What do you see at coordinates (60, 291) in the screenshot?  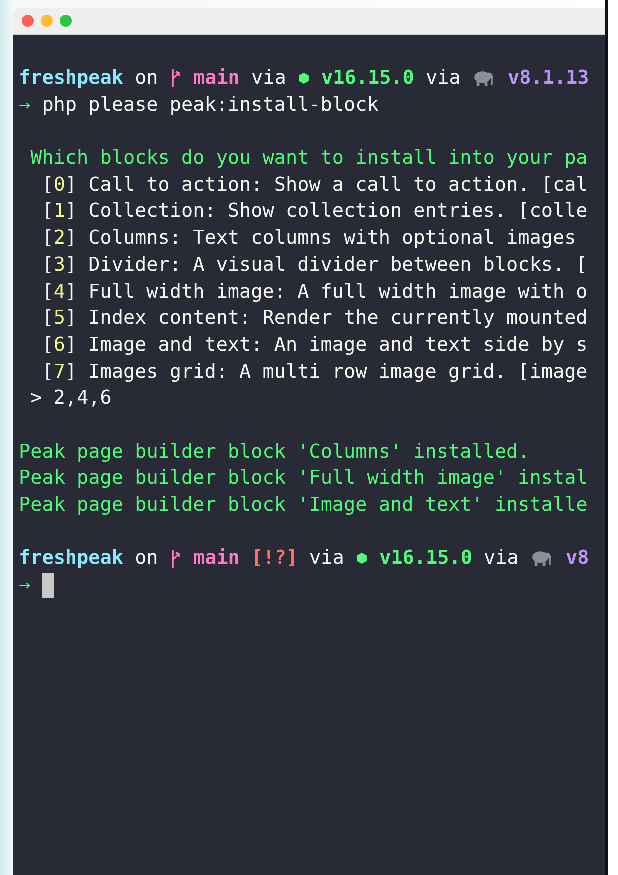 I see `option-index: 4` at bounding box center [60, 291].